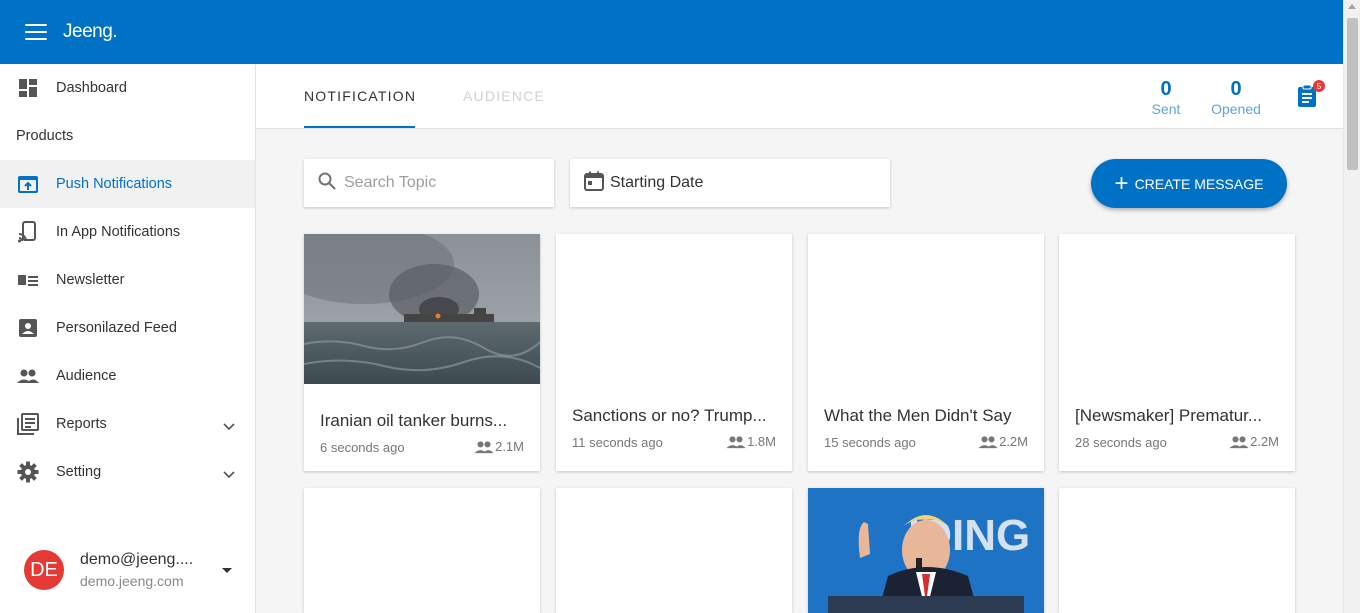 The width and height of the screenshot is (1360, 613). What do you see at coordinates (1166, 89) in the screenshot?
I see `sent-count: 0` at bounding box center [1166, 89].